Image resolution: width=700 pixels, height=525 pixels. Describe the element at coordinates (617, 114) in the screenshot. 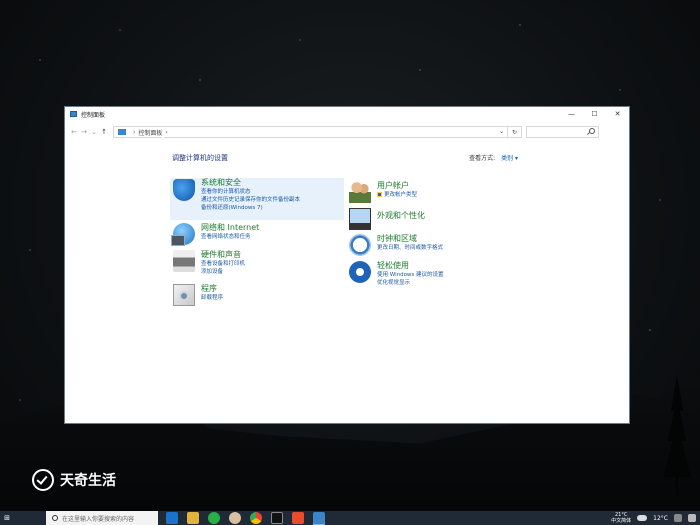

I see `close-button: ✕` at that location.